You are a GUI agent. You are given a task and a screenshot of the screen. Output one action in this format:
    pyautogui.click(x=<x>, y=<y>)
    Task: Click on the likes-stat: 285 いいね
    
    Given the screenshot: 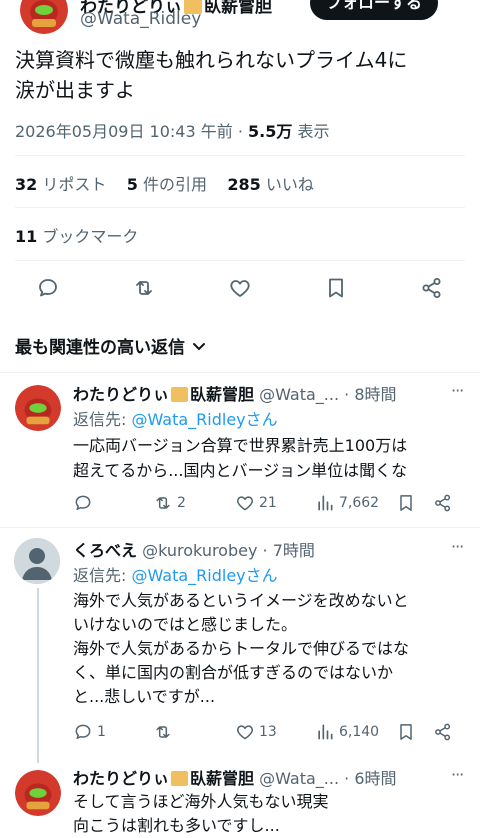 What is the action you would take?
    pyautogui.click(x=270, y=184)
    